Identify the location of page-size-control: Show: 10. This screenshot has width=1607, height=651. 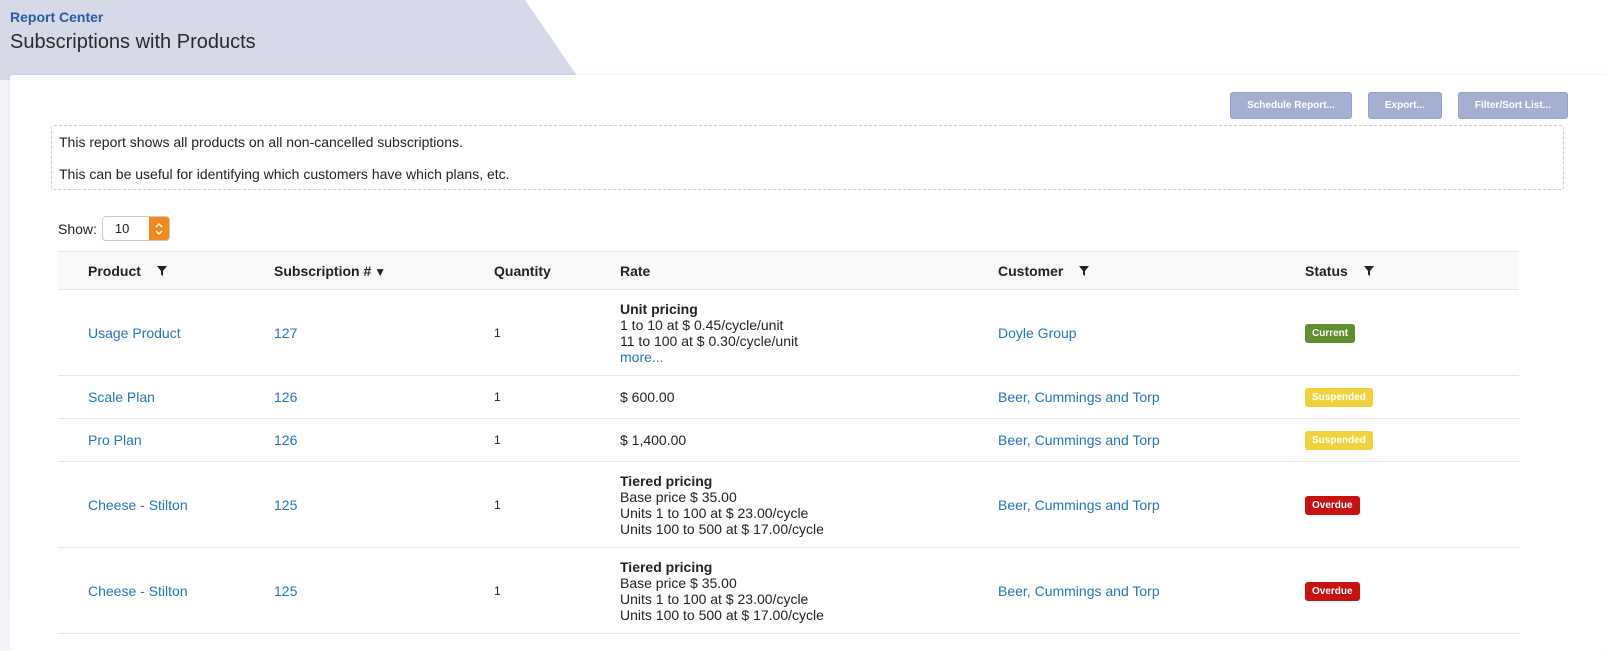
(114, 228).